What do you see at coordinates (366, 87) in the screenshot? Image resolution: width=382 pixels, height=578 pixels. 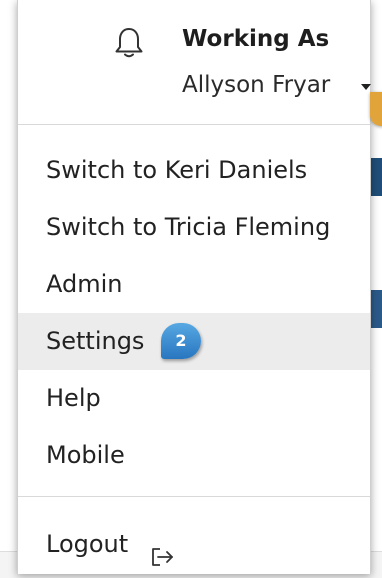 I see `caret-down-icon` at bounding box center [366, 87].